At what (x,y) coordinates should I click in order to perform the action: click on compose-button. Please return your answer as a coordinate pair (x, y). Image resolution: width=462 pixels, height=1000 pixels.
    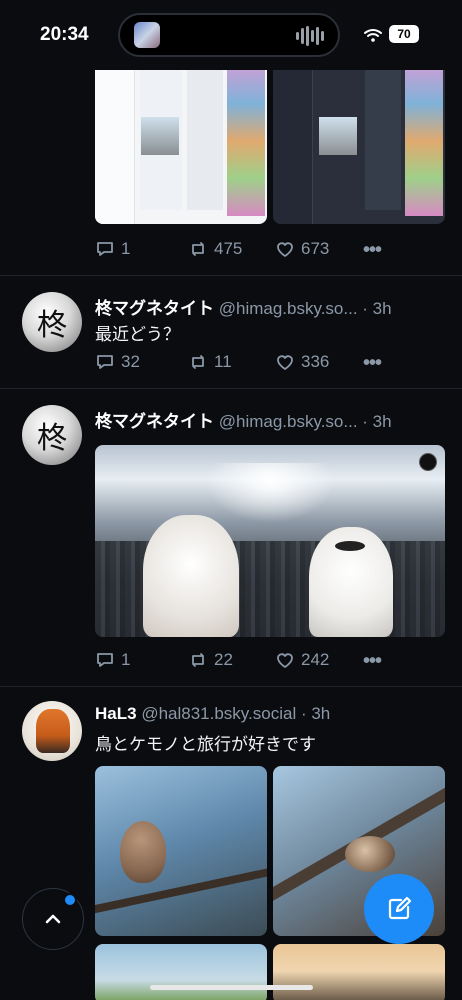
    Looking at the image, I should click on (399, 909).